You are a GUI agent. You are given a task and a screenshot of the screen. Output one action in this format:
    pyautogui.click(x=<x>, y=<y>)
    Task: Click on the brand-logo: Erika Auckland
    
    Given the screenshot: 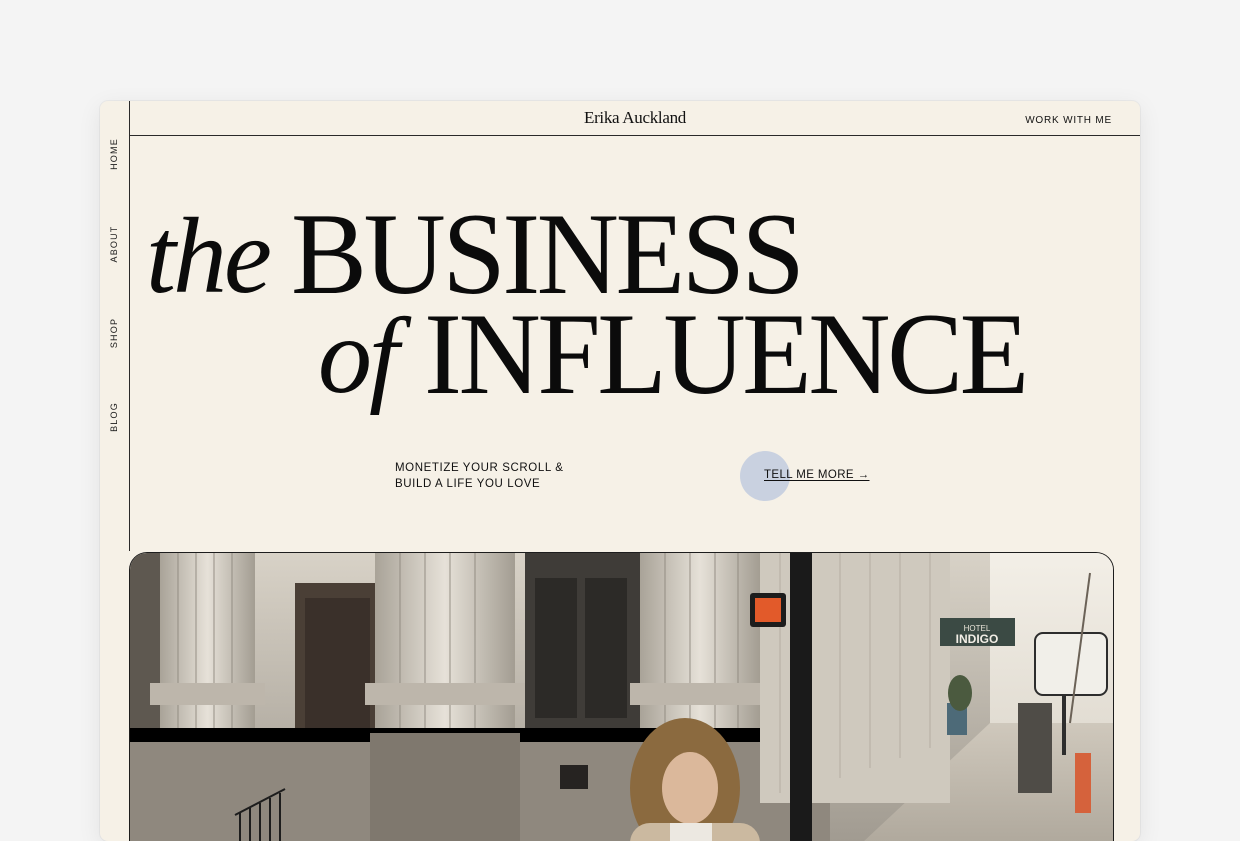 What is the action you would take?
    pyautogui.click(x=635, y=118)
    